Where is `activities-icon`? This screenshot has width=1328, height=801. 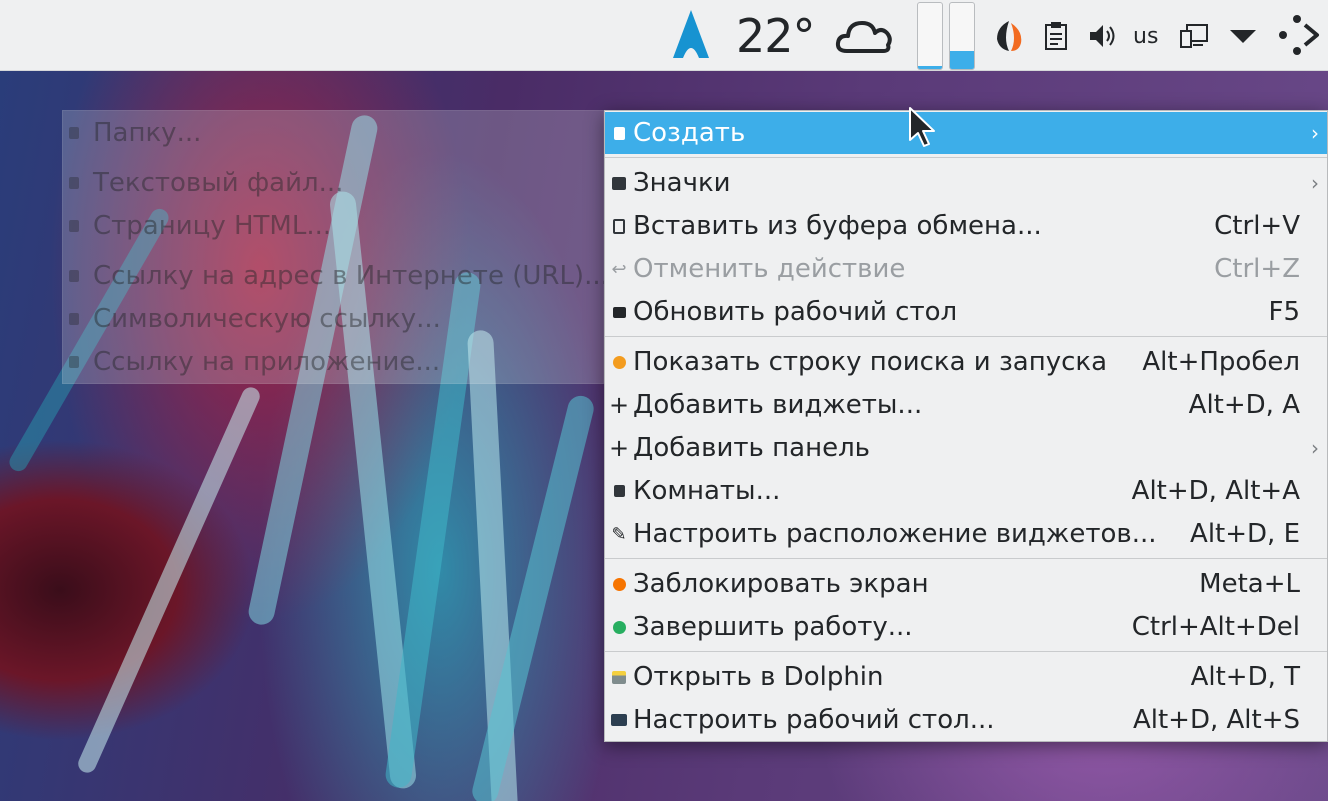
activities-icon is located at coordinates (619, 491).